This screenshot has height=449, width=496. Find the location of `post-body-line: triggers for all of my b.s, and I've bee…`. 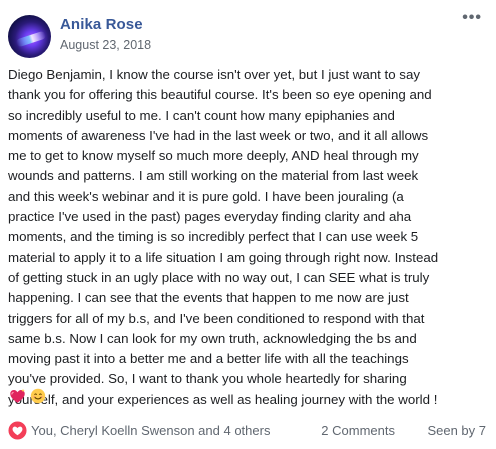

post-body-line: triggers for all of my b.s, and I've bee… is located at coordinates (216, 318).